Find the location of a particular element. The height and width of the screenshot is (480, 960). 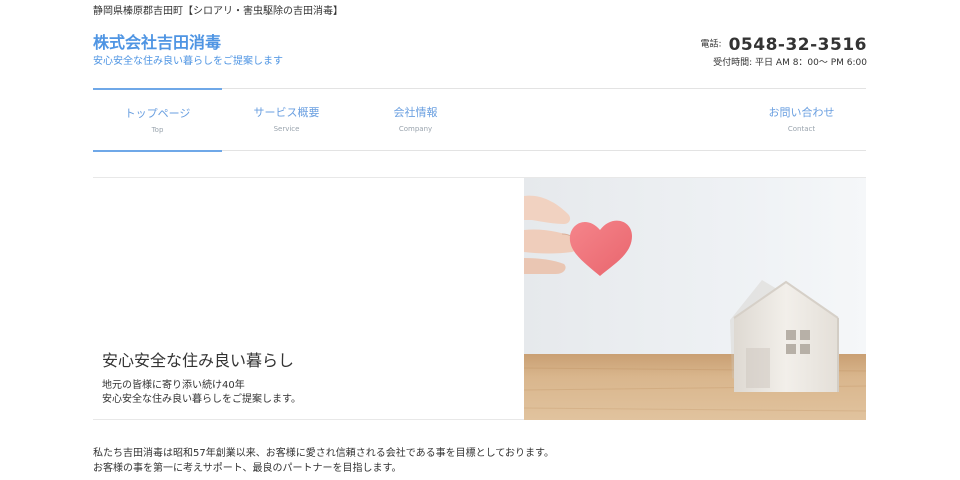

phone-number: 0548-32-3516 is located at coordinates (798, 45).